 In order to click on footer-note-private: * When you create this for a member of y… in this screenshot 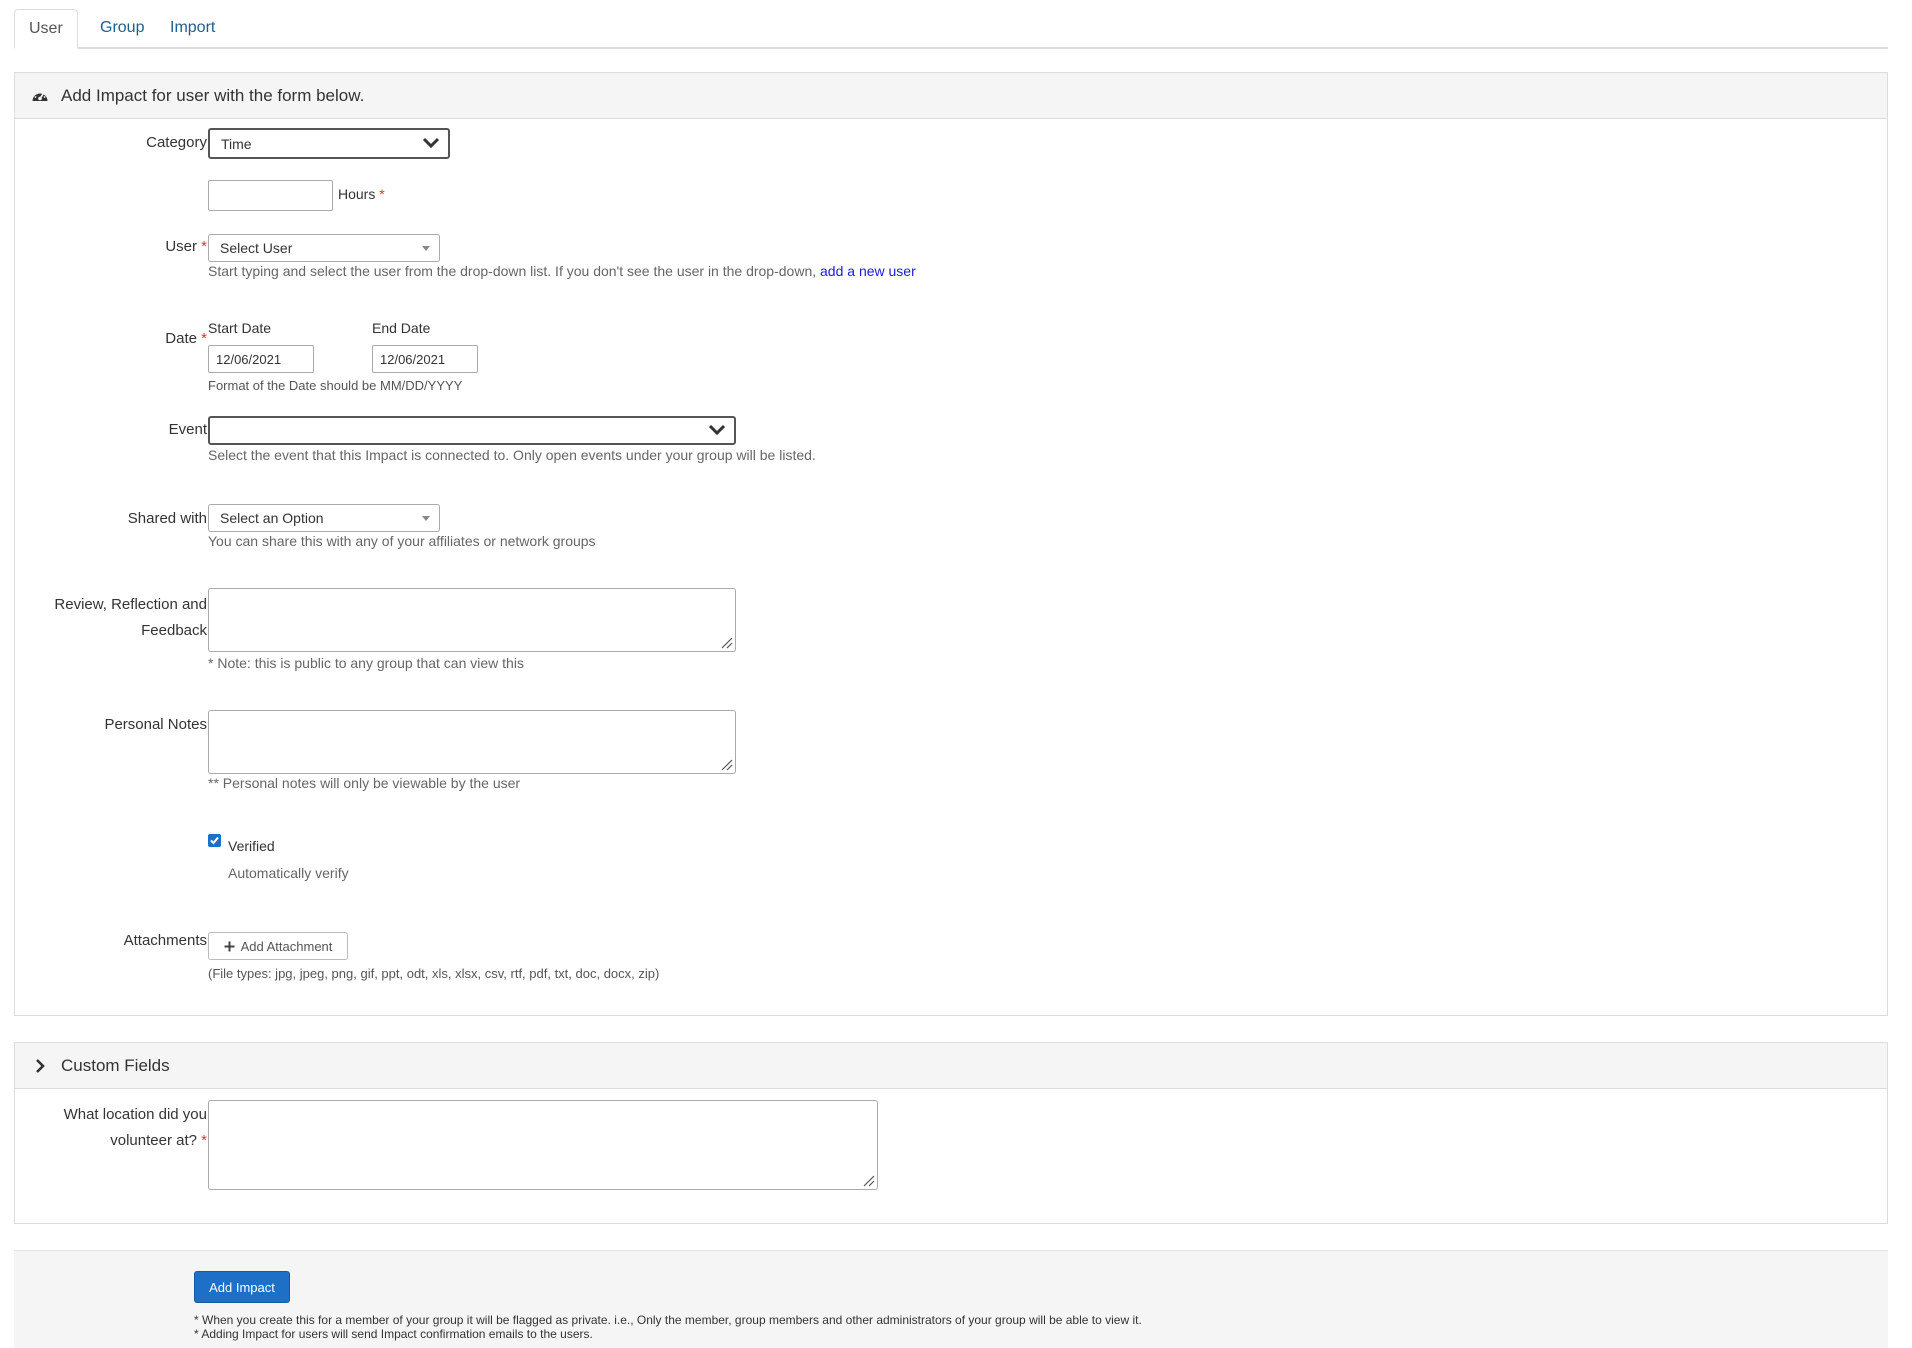, I will do `click(668, 1320)`.